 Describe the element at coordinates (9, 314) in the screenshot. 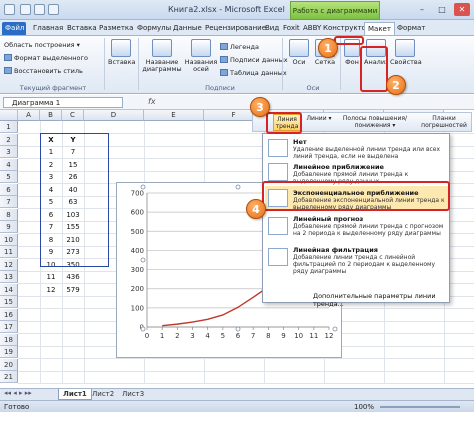

I see `row-header-16: 16` at that location.